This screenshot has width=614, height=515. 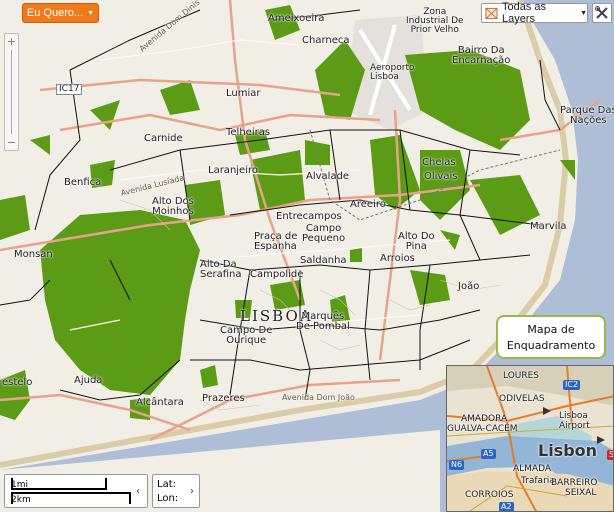 What do you see at coordinates (243, 93) in the screenshot?
I see `label-lumiar: Lumiar` at bounding box center [243, 93].